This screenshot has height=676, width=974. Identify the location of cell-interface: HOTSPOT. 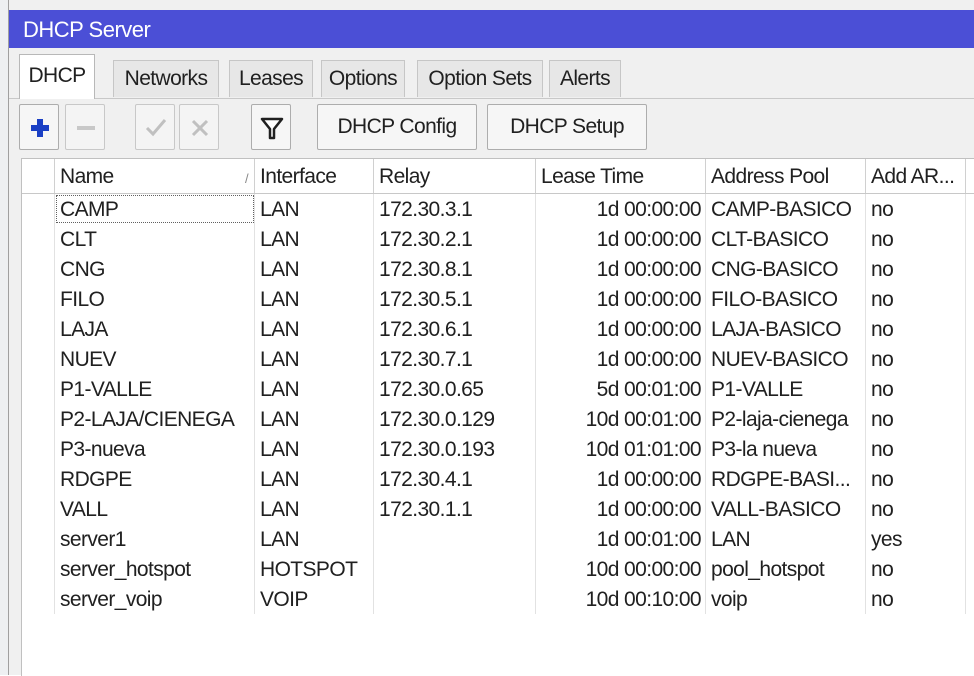
(314, 569).